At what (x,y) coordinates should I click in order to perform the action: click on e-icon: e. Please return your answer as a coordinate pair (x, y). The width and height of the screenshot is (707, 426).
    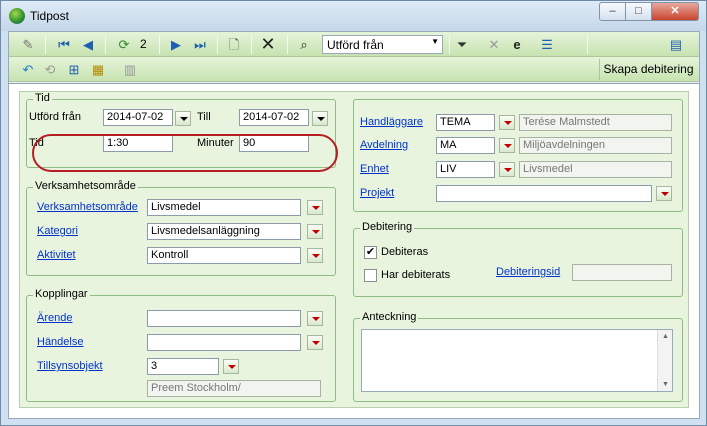
    Looking at the image, I should click on (517, 44).